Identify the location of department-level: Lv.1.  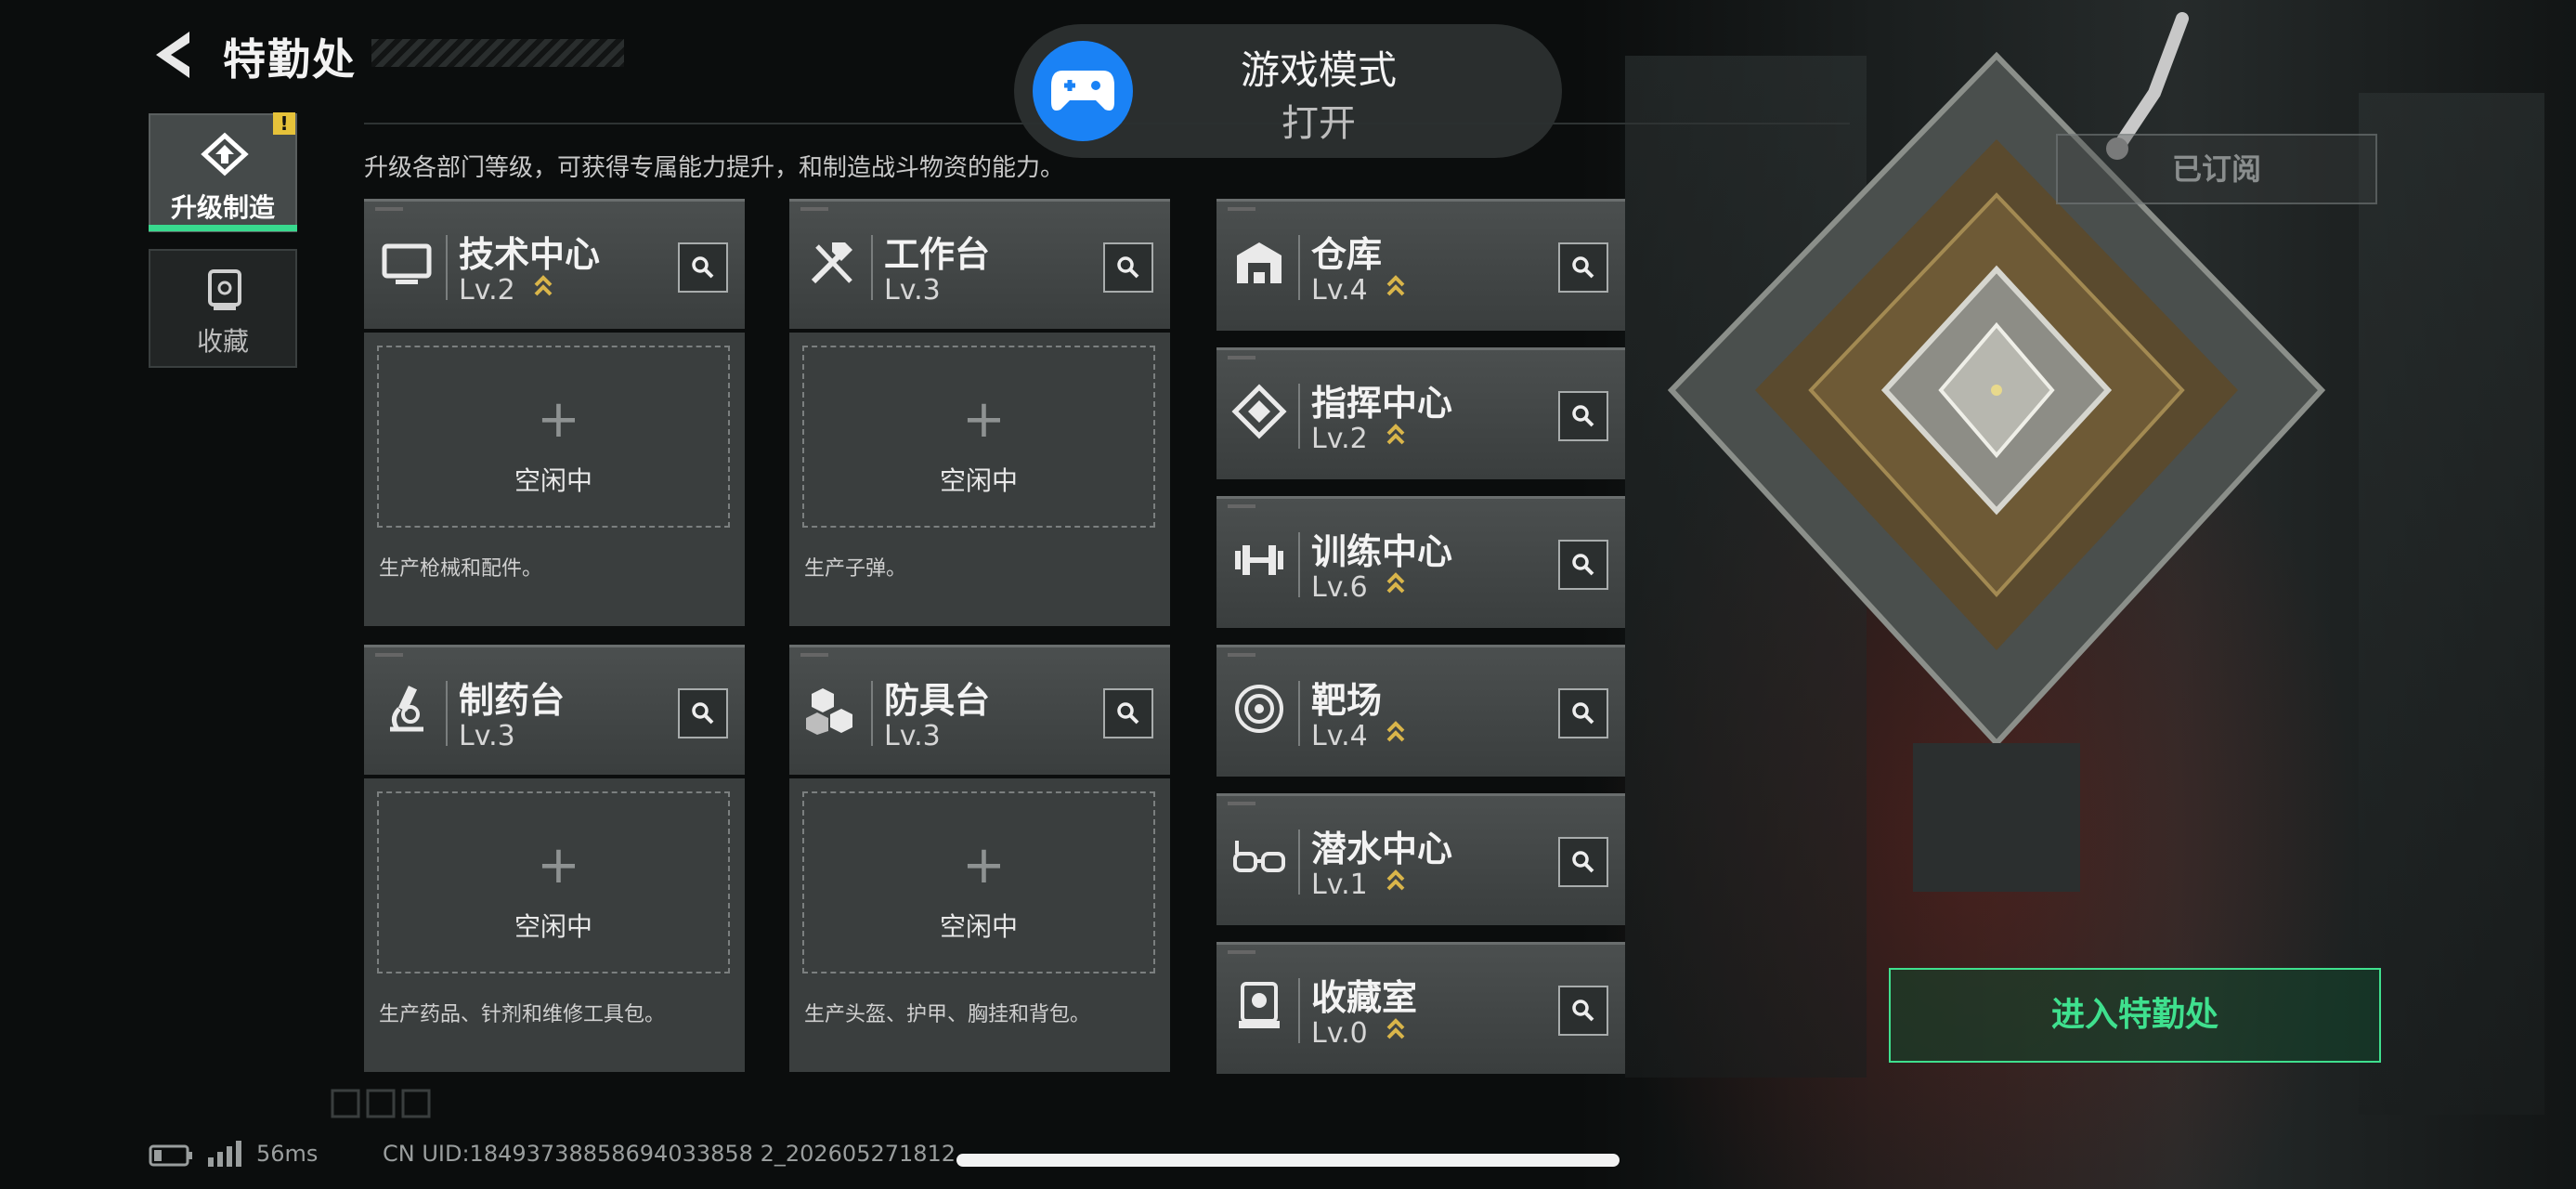
(1339, 885).